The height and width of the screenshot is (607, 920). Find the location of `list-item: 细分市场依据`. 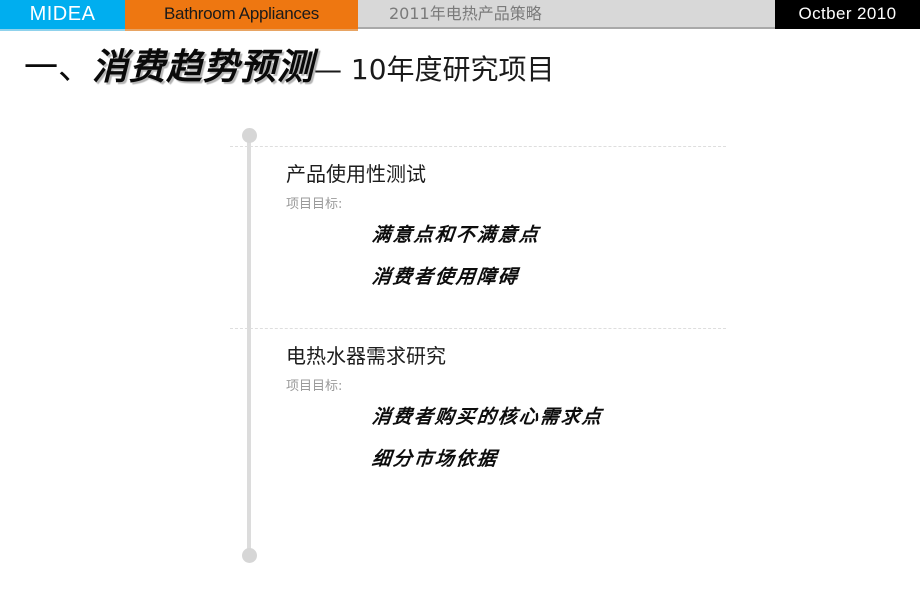

list-item: 细分市场依据 is located at coordinates (435, 459).